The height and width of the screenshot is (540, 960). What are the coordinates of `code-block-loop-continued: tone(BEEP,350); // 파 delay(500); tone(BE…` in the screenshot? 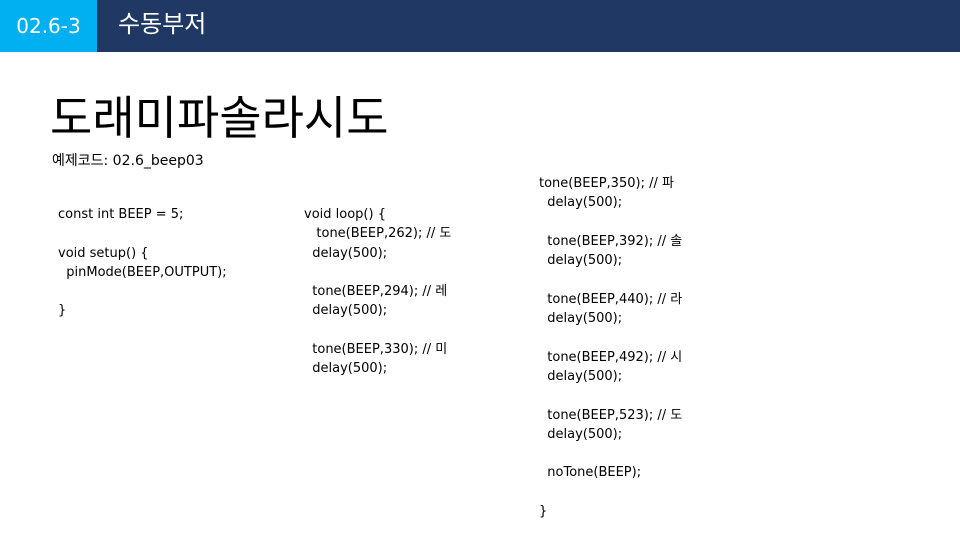 It's located at (611, 348).